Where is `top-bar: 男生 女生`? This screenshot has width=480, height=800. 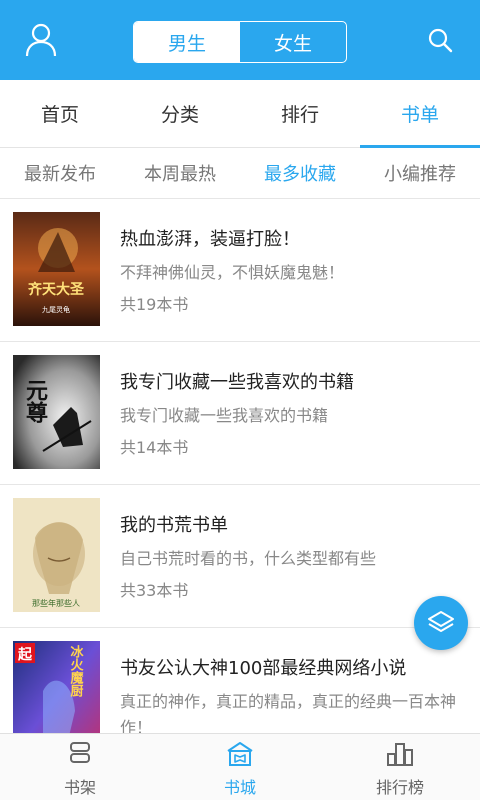
top-bar: 男生 女生 is located at coordinates (240, 40).